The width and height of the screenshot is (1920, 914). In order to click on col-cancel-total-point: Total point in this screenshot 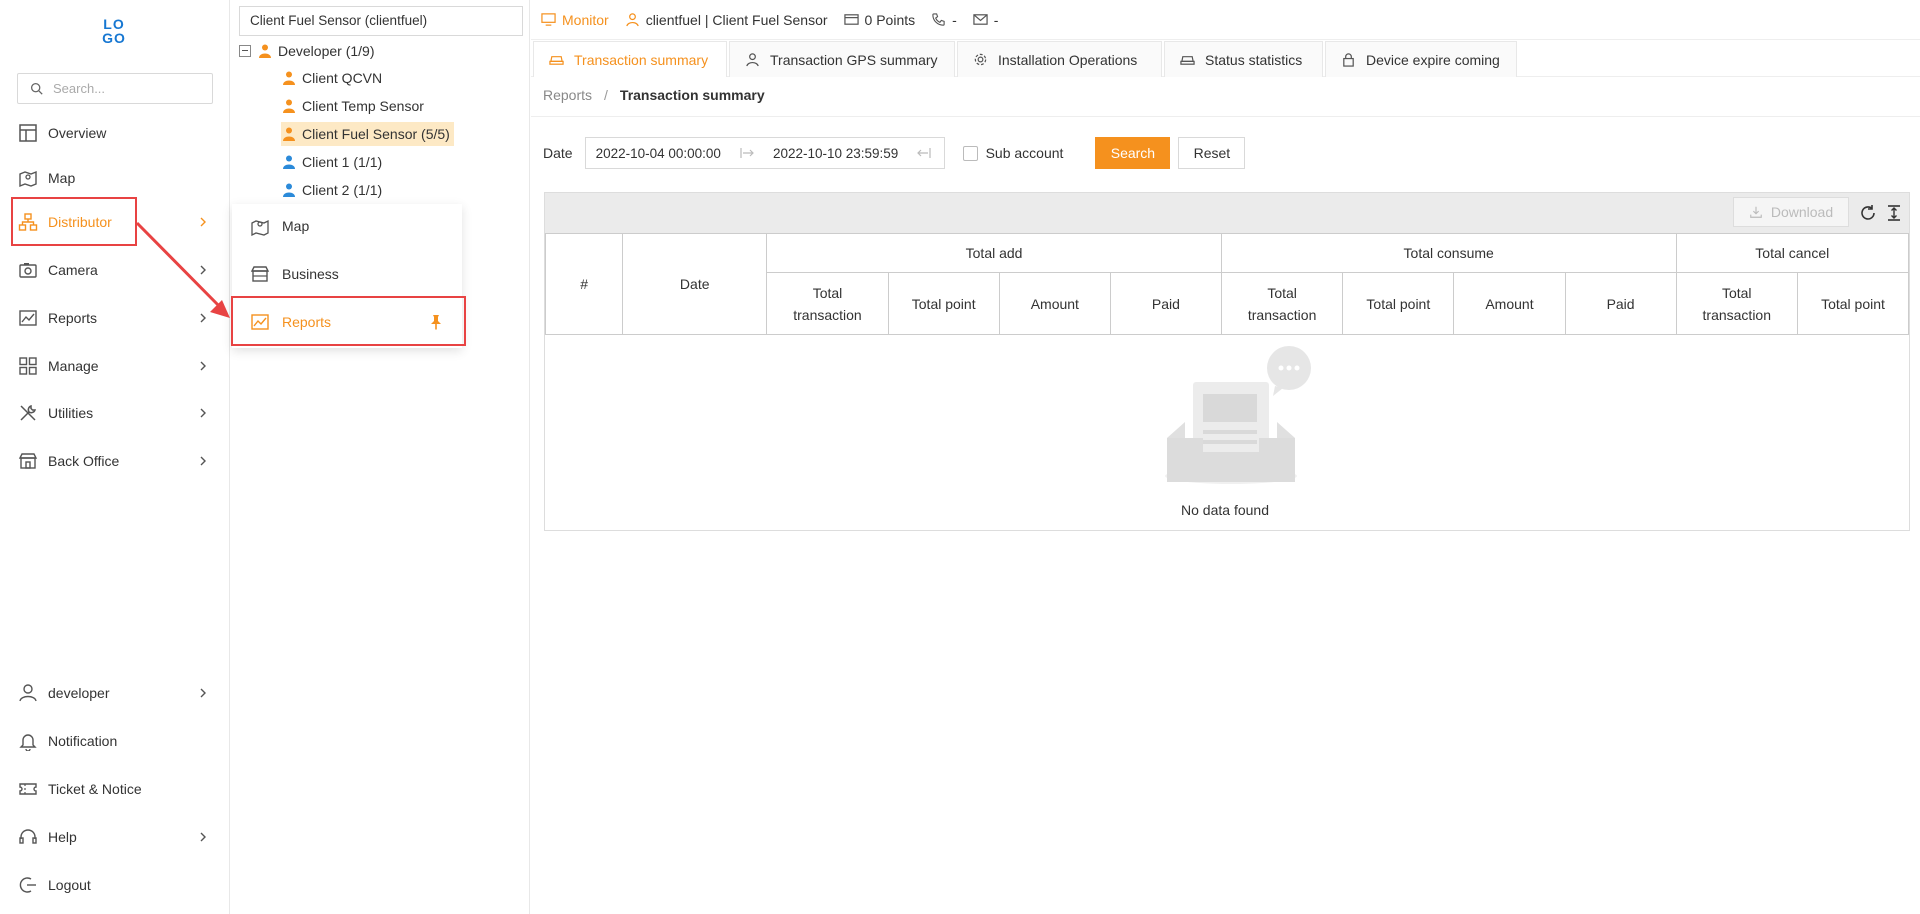, I will do `click(1853, 303)`.